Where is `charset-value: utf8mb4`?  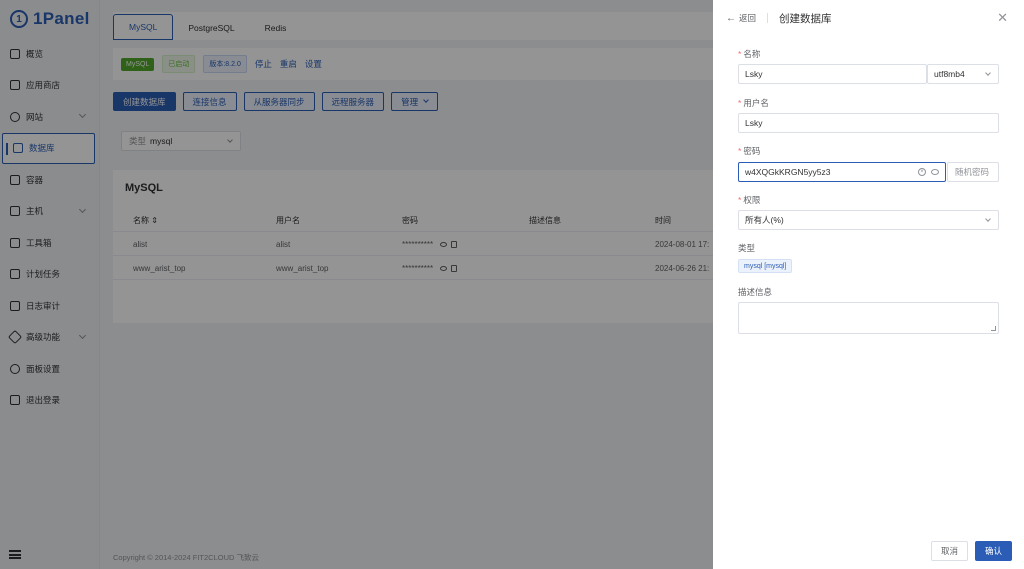 charset-value: utf8mb4 is located at coordinates (949, 74).